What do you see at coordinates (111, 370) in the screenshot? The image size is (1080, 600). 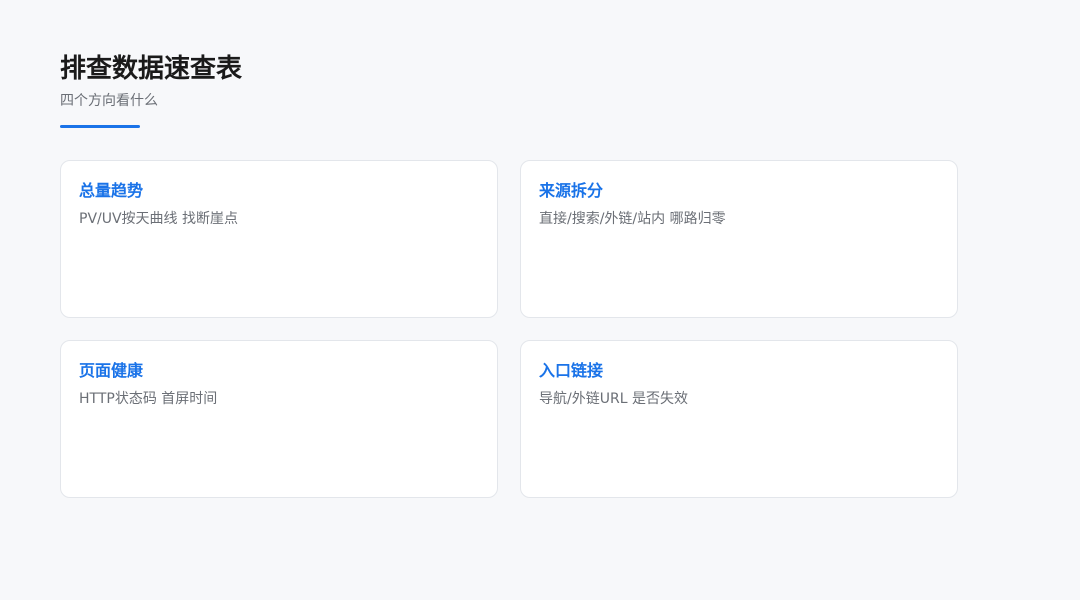 I see `card-title: 页面健康` at bounding box center [111, 370].